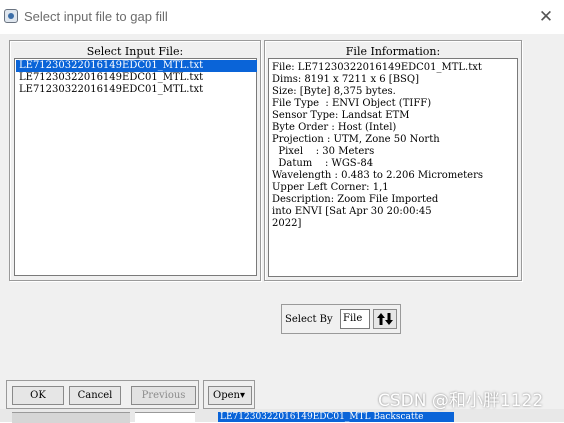  Describe the element at coordinates (393, 51) in the screenshot. I see `info-panel-title: File Information:` at that location.